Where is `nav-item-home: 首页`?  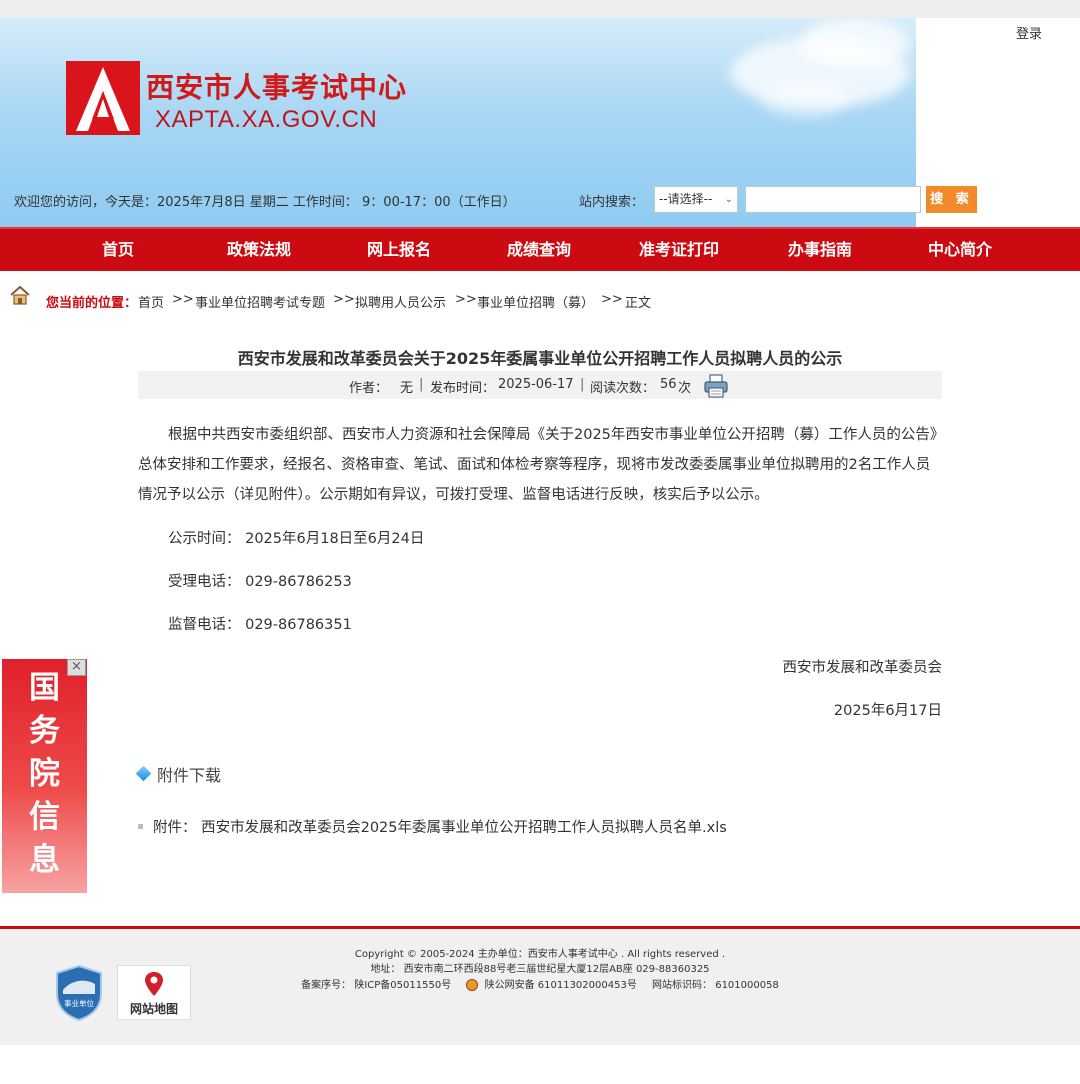 nav-item-home: 首页 is located at coordinates (118, 250).